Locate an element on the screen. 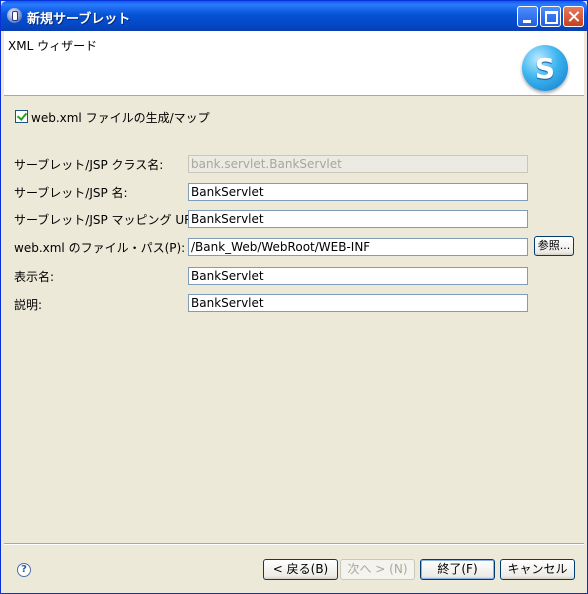  eclipse-app-icon is located at coordinates (14, 15).